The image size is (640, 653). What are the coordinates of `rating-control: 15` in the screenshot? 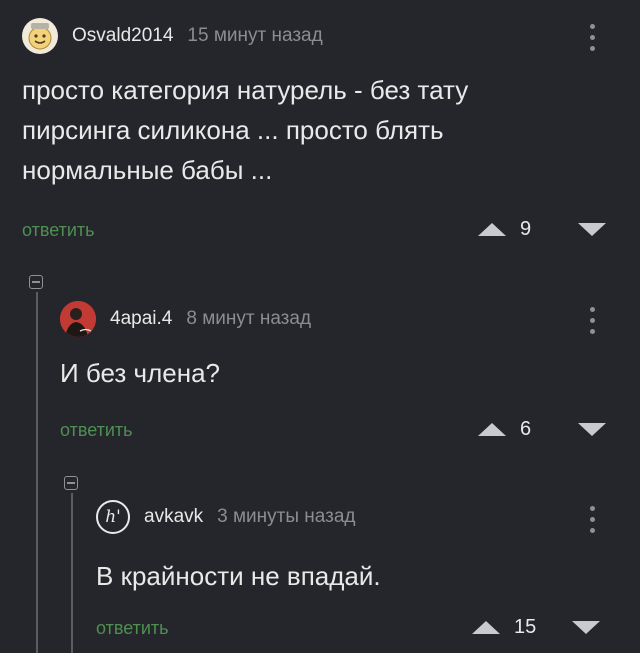 It's located at (536, 627).